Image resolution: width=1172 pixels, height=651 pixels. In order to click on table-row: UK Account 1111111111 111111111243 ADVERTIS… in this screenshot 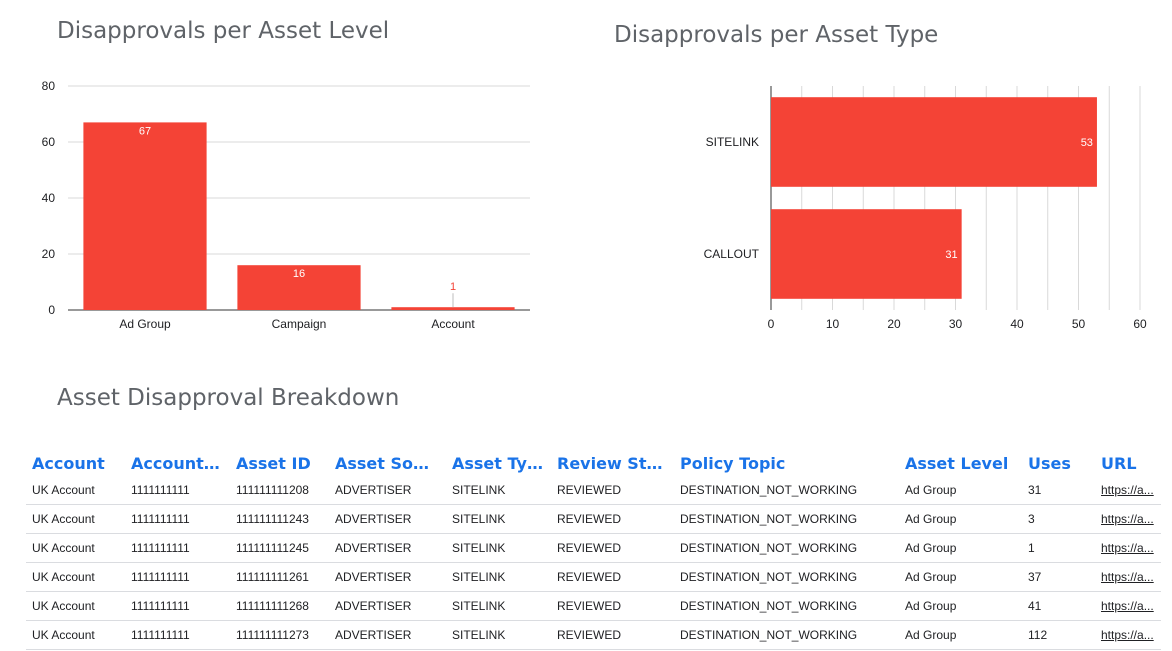, I will do `click(593, 519)`.